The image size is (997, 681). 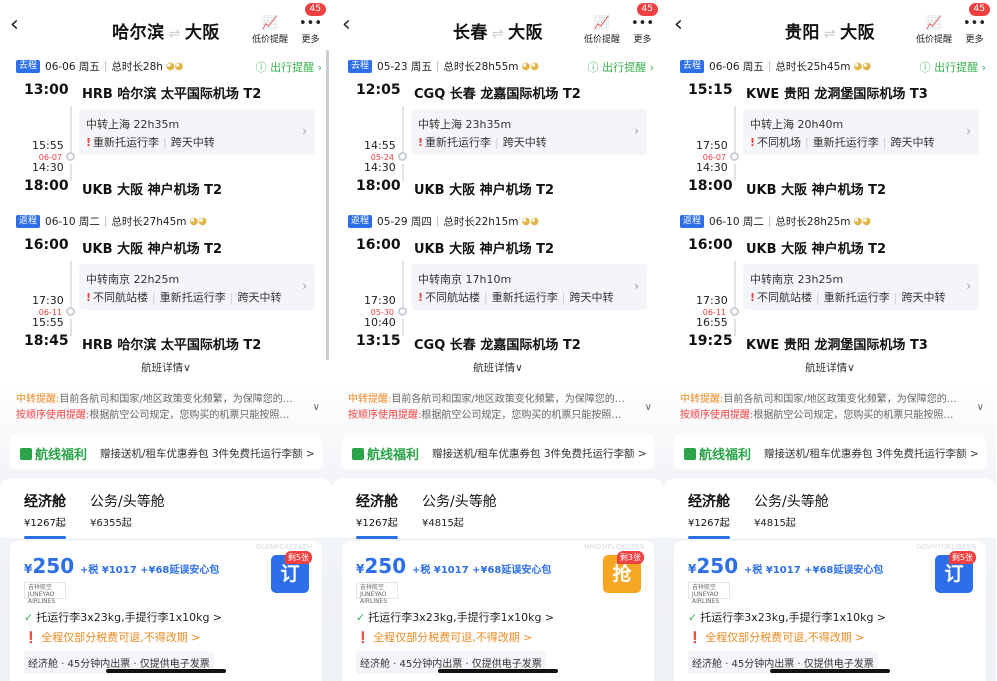 What do you see at coordinates (498, 671) in the screenshot?
I see `home-indicator` at bounding box center [498, 671].